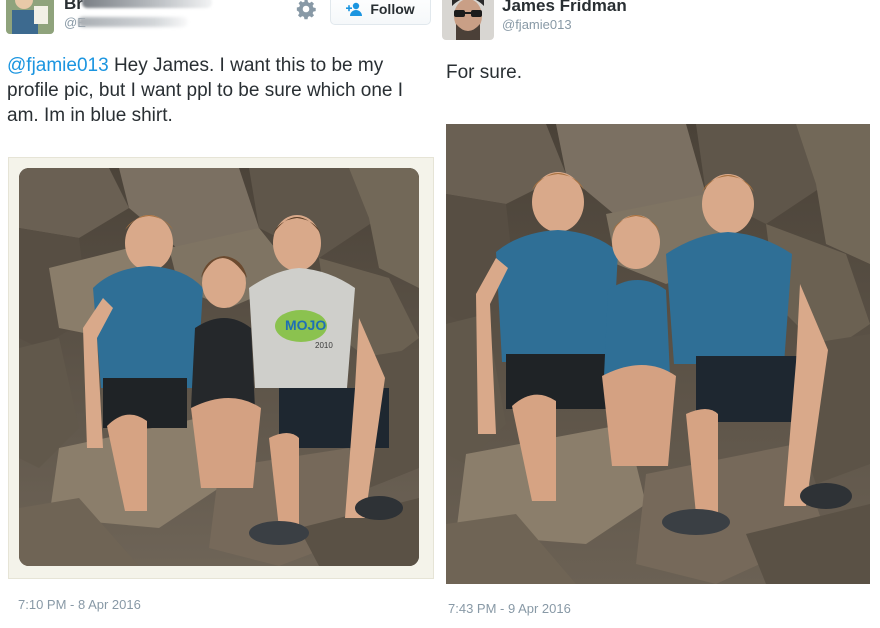 The width and height of the screenshot is (880, 628). I want to click on shirt-print-year: 2010, so click(324, 345).